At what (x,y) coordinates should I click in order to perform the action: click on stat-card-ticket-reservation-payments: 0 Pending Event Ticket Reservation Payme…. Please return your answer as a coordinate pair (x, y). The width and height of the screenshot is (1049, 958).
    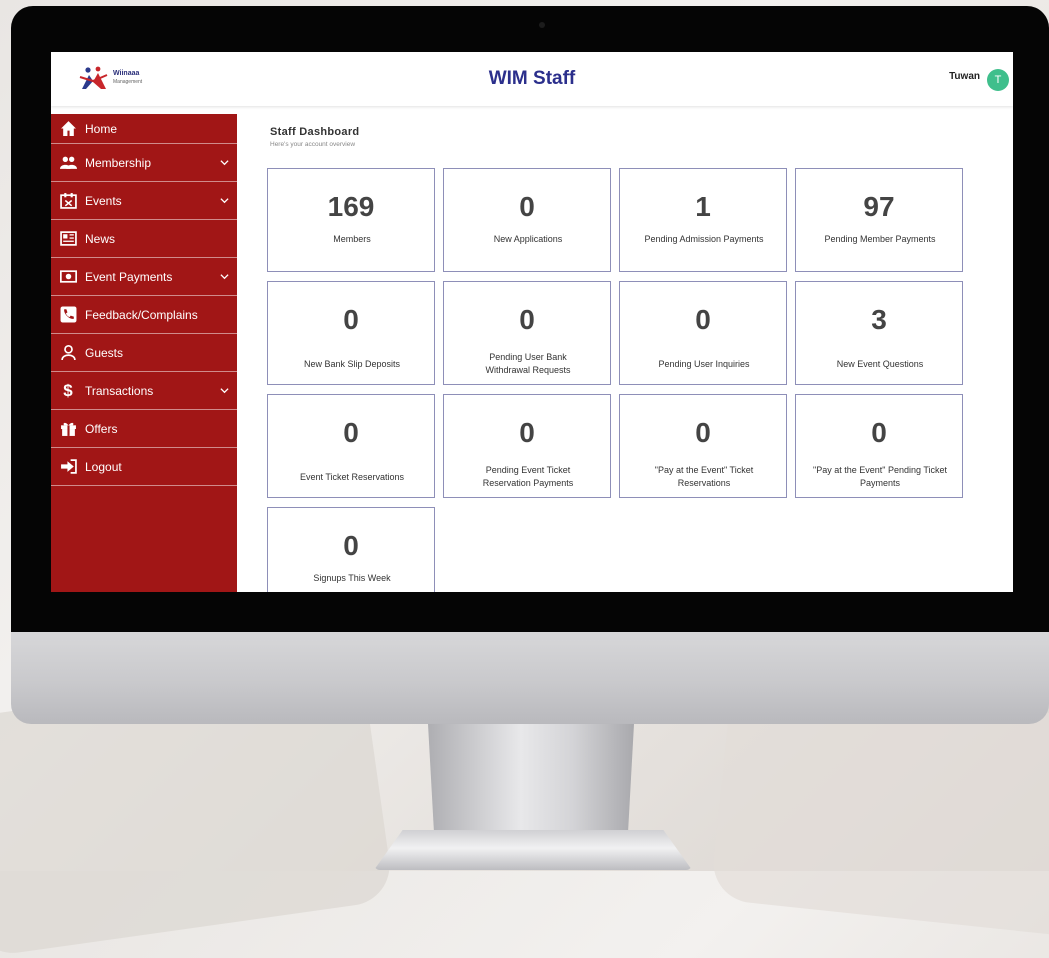
    Looking at the image, I should click on (527, 446).